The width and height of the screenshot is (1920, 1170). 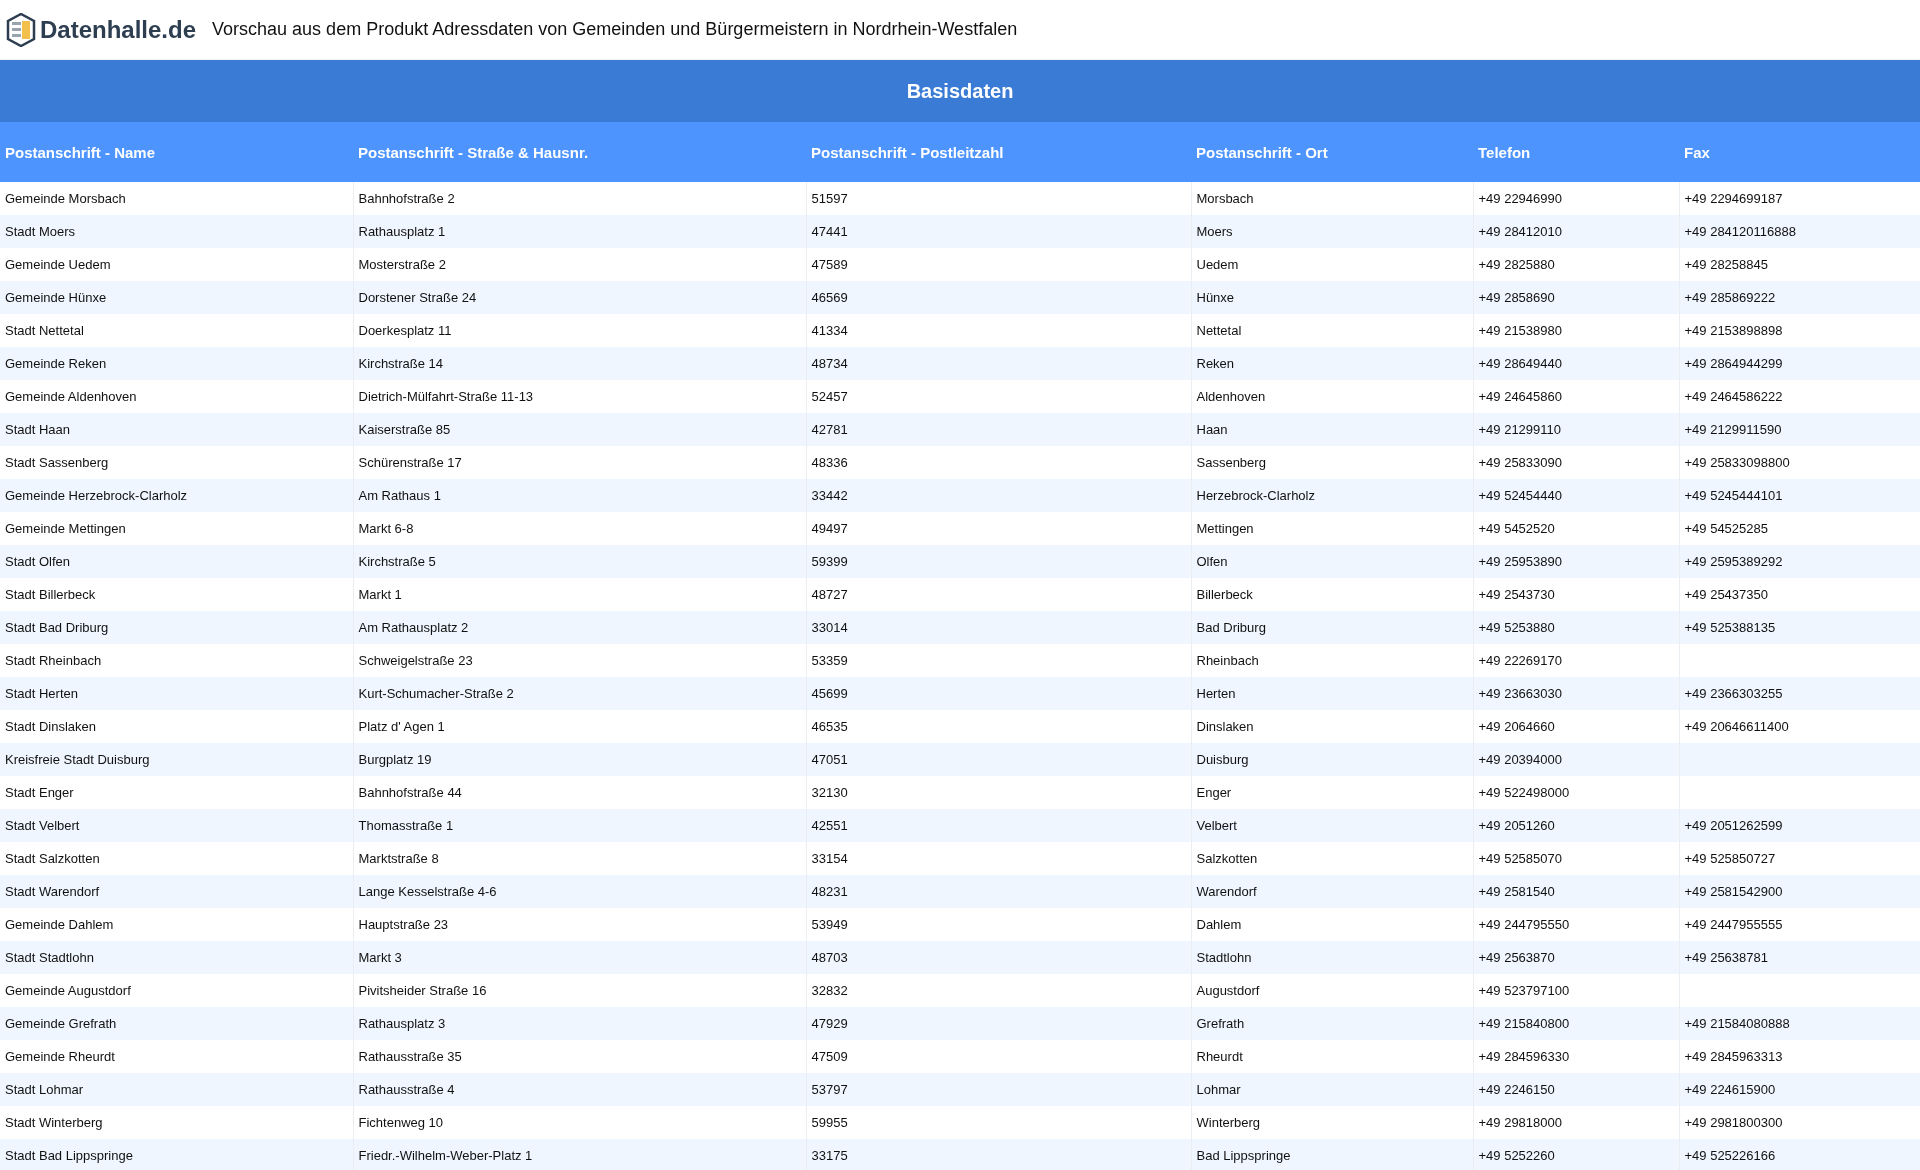 What do you see at coordinates (1576, 231) in the screenshot?
I see `table-cell: +49 28412010` at bounding box center [1576, 231].